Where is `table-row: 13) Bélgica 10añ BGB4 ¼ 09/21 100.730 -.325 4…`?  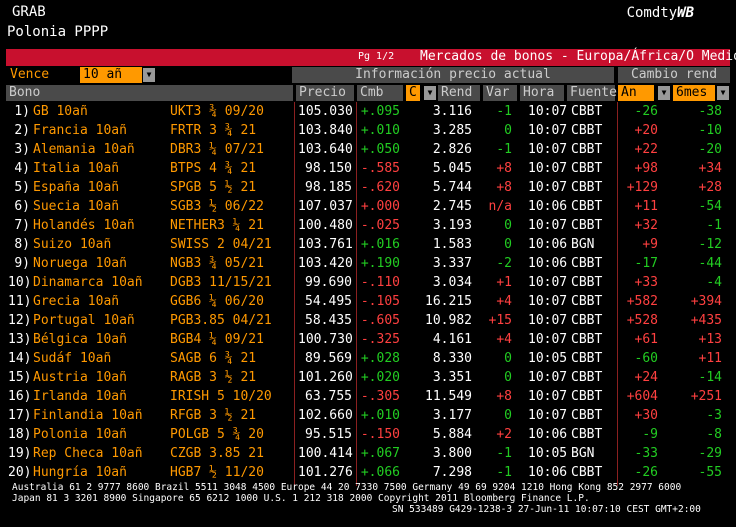
table-row: 13) Bélgica 10añ BGB4 ¼ 09/21 100.730 -.325 4… is located at coordinates (368, 339).